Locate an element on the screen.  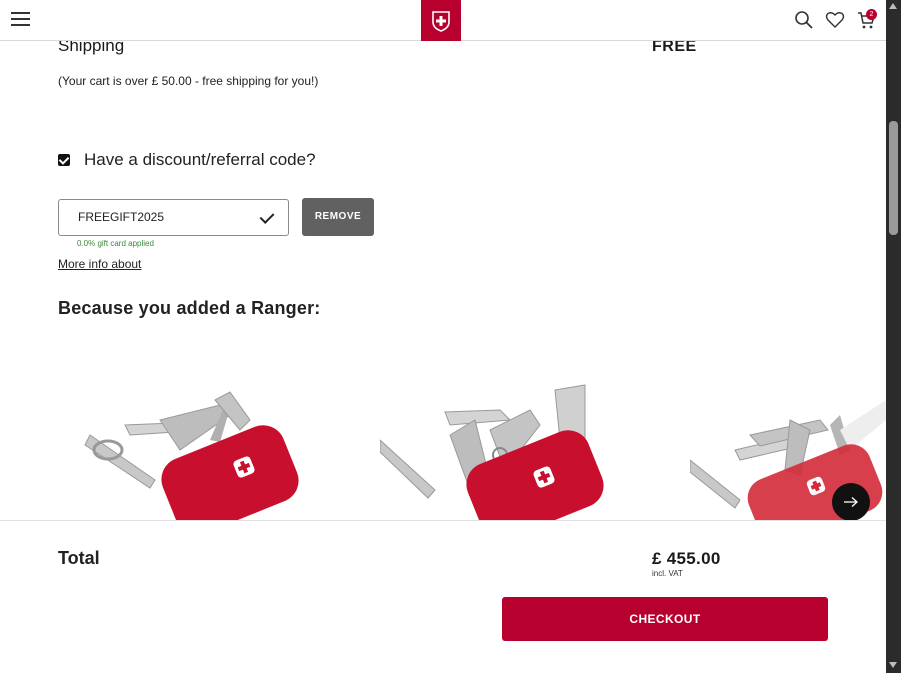
search-icon is located at coordinates (804, 20).